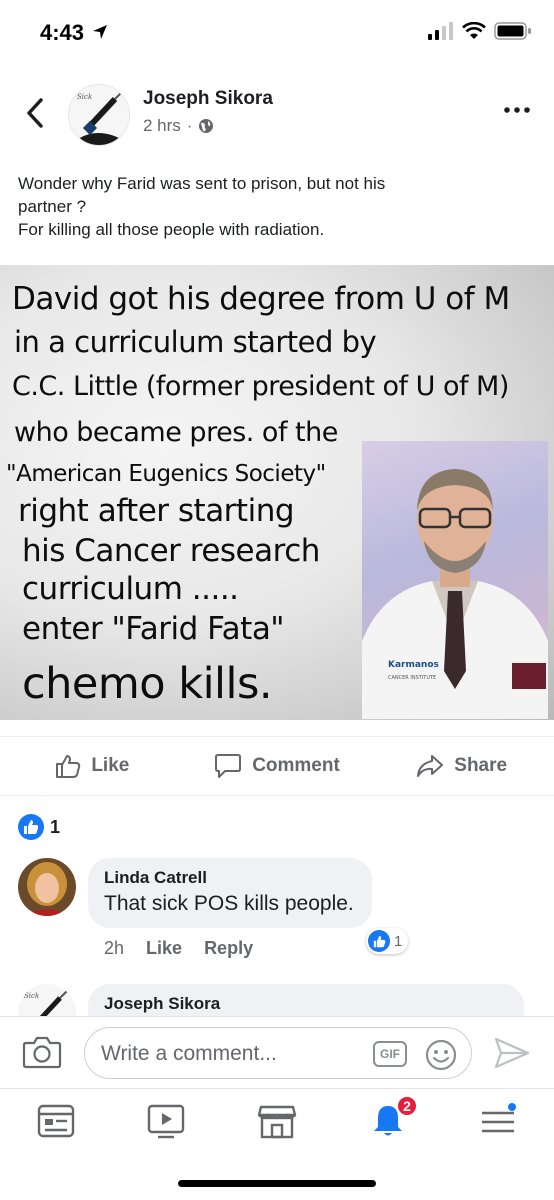 The height and width of the screenshot is (1200, 554). I want to click on more-icon, so click(517, 110).